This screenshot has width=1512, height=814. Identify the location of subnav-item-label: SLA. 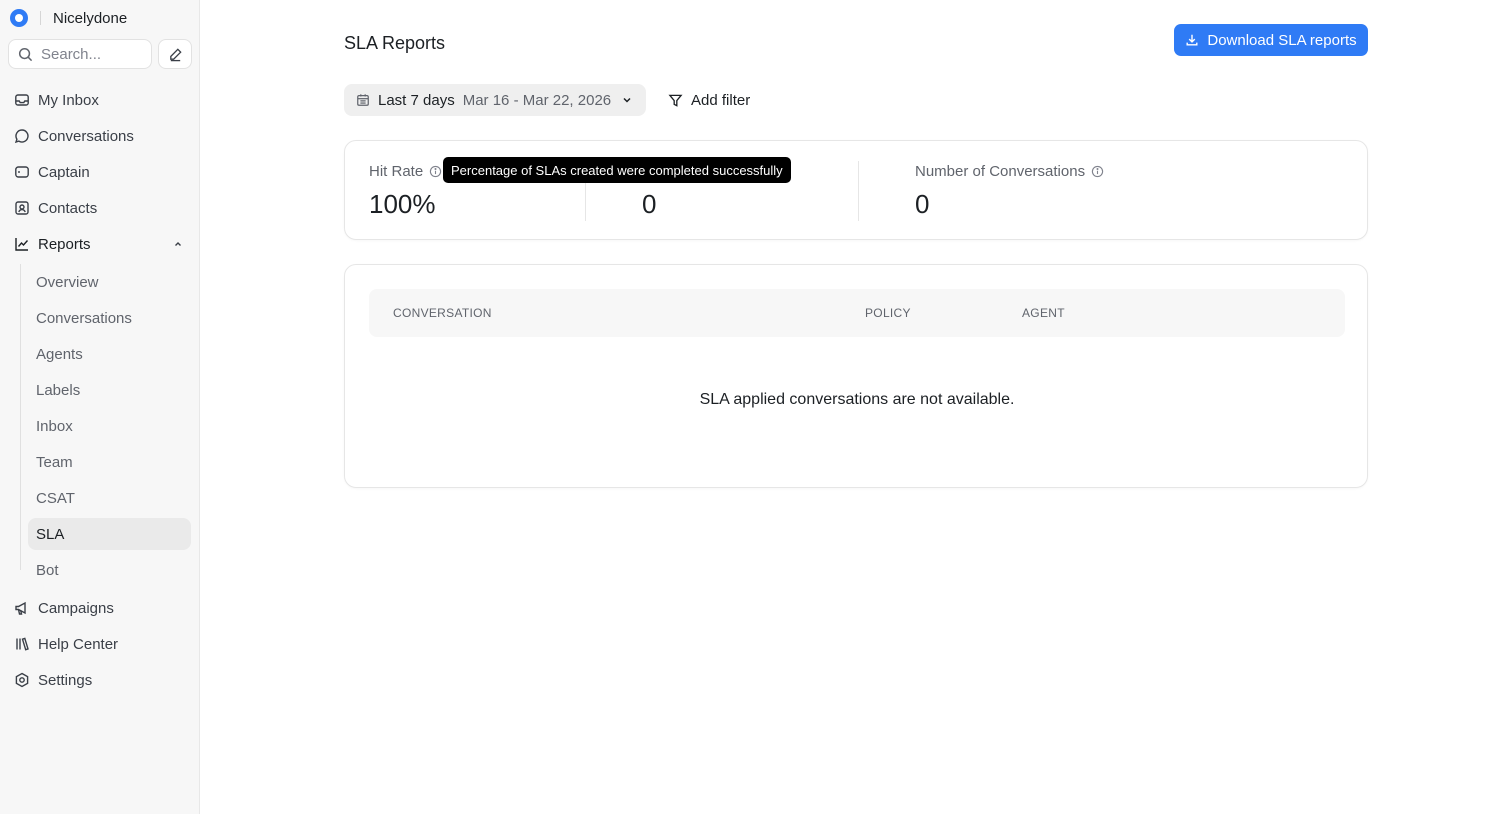
(50, 534).